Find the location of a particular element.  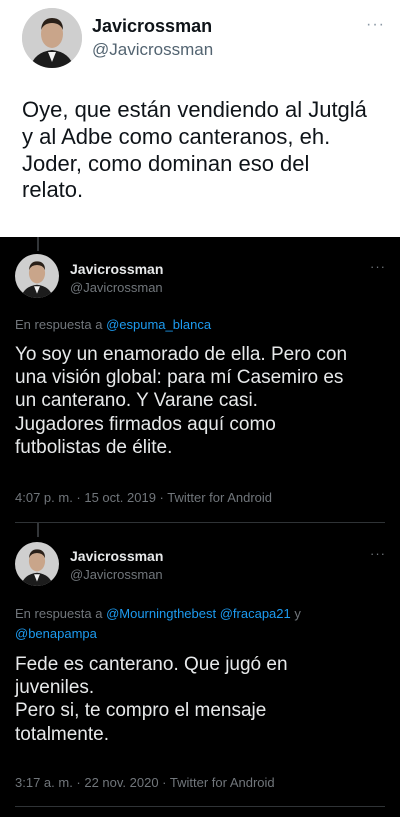

reply-joiner: y is located at coordinates (295, 613).